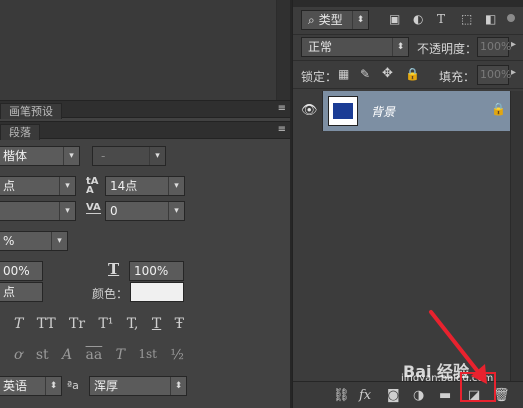 The image size is (523, 408). I want to click on faux-italic-button: T, so click(18, 326).